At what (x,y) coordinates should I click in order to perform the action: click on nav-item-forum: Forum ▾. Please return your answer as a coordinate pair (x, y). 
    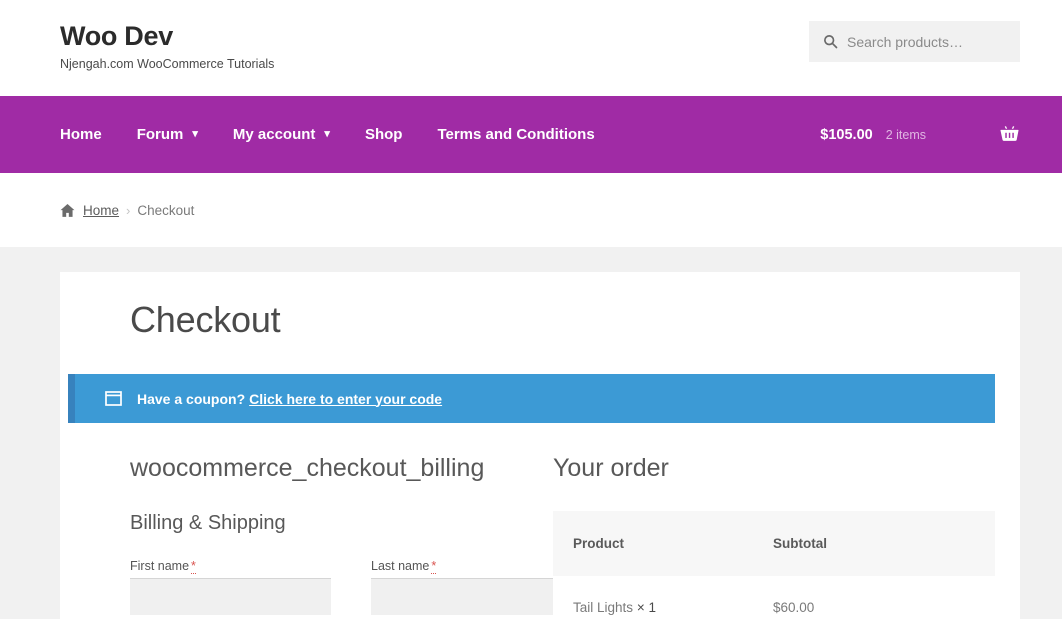
    Looking at the image, I should click on (167, 134).